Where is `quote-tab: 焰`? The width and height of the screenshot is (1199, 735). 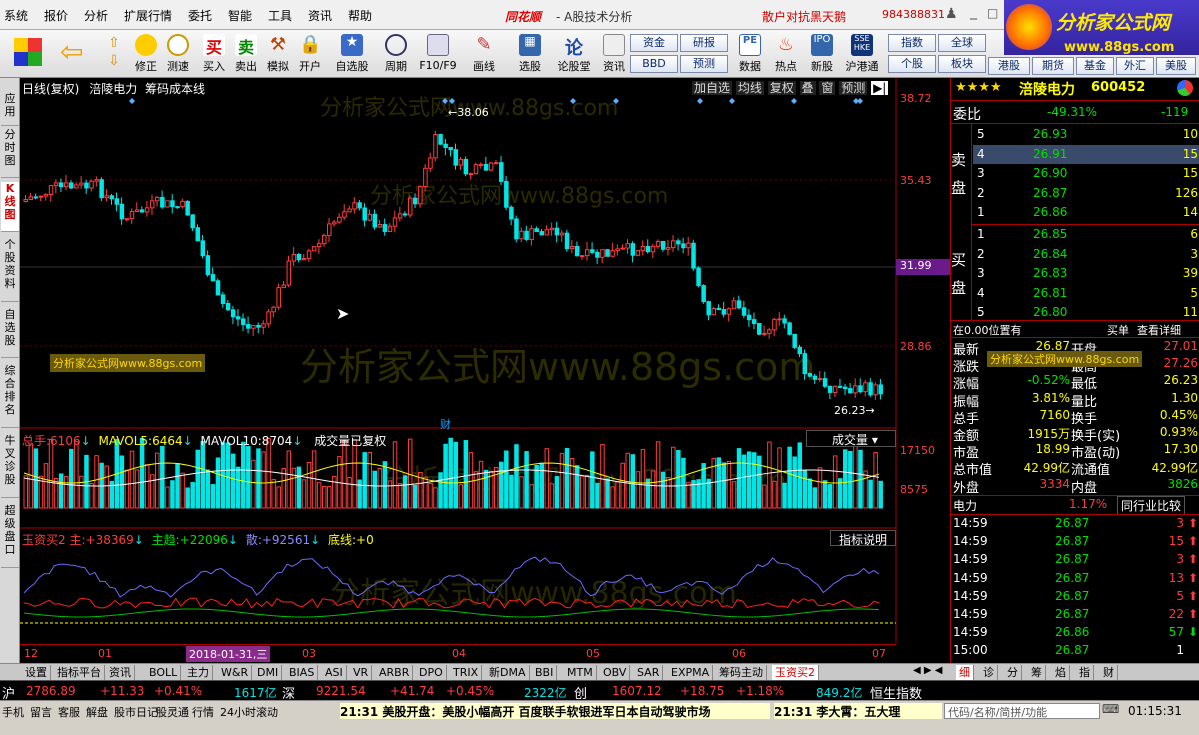
quote-tab: 焰 is located at coordinates (1061, 672).